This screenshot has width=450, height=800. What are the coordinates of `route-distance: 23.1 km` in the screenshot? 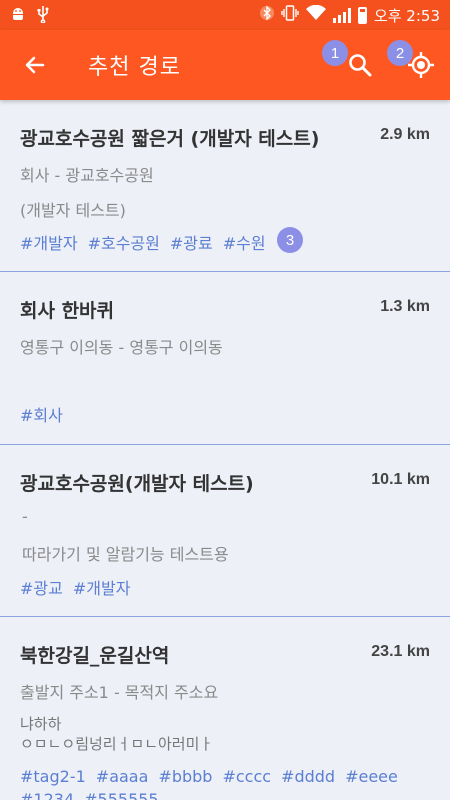 It's located at (400, 651).